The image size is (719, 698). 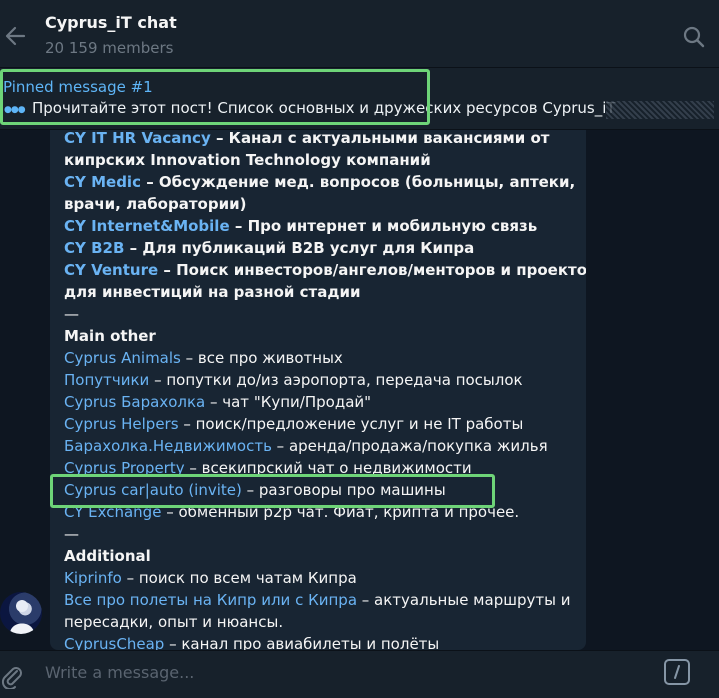 What do you see at coordinates (106, 380) in the screenshot?
I see `resource-link: Попутчики` at bounding box center [106, 380].